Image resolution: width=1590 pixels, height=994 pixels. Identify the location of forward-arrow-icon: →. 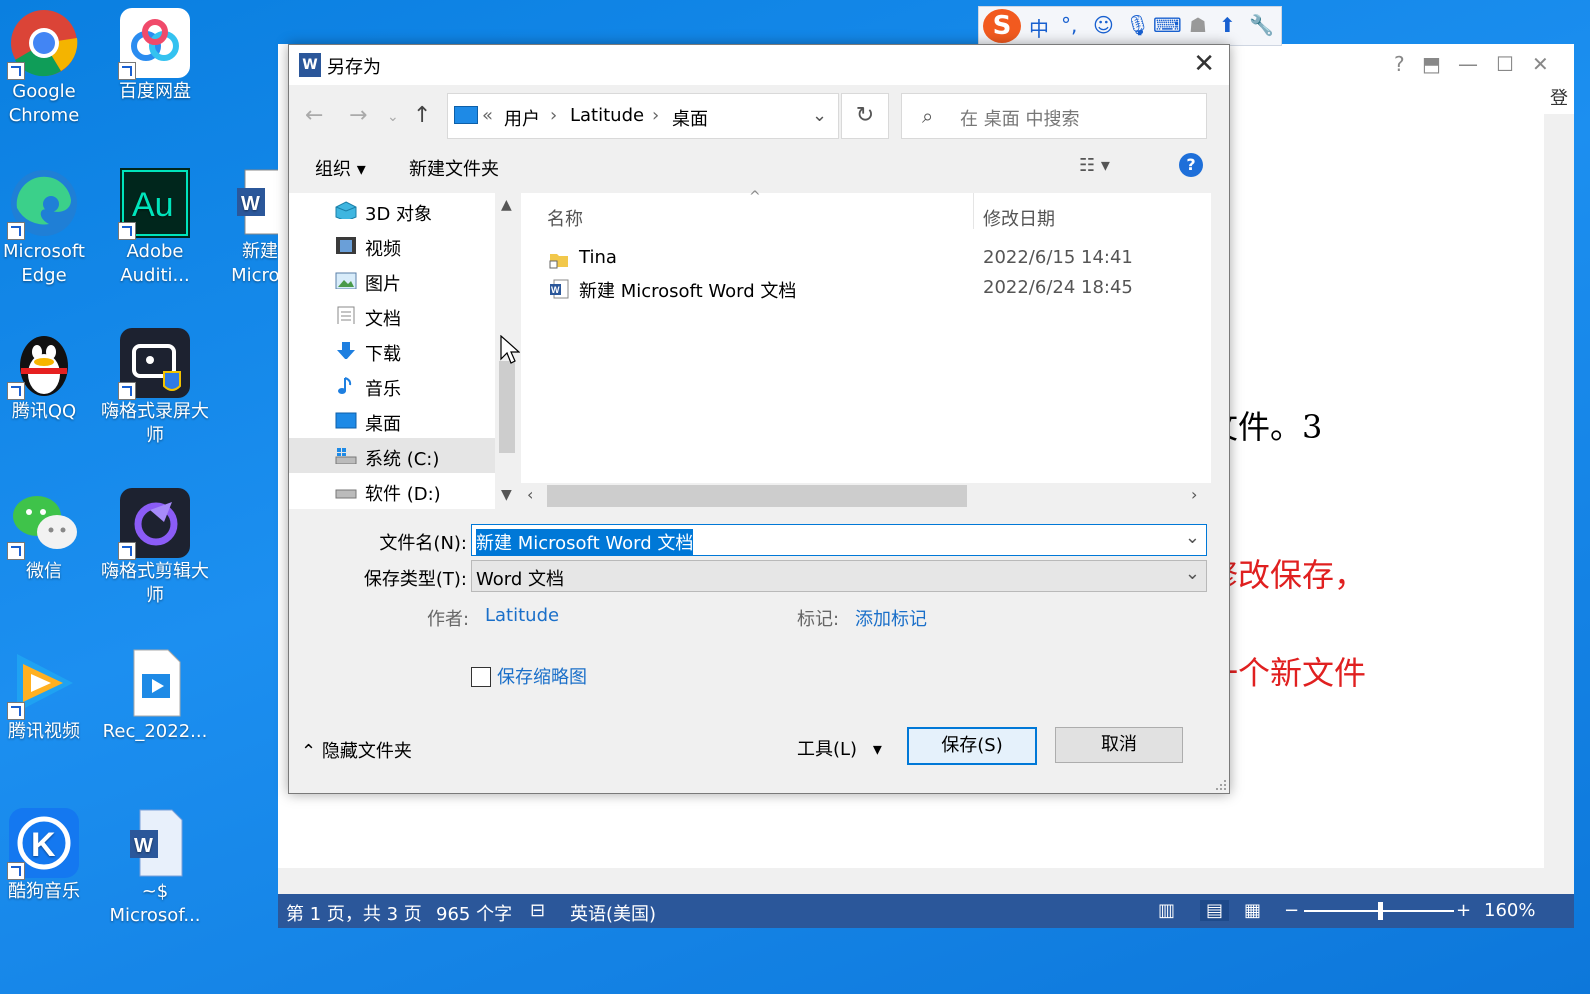
(358, 115).